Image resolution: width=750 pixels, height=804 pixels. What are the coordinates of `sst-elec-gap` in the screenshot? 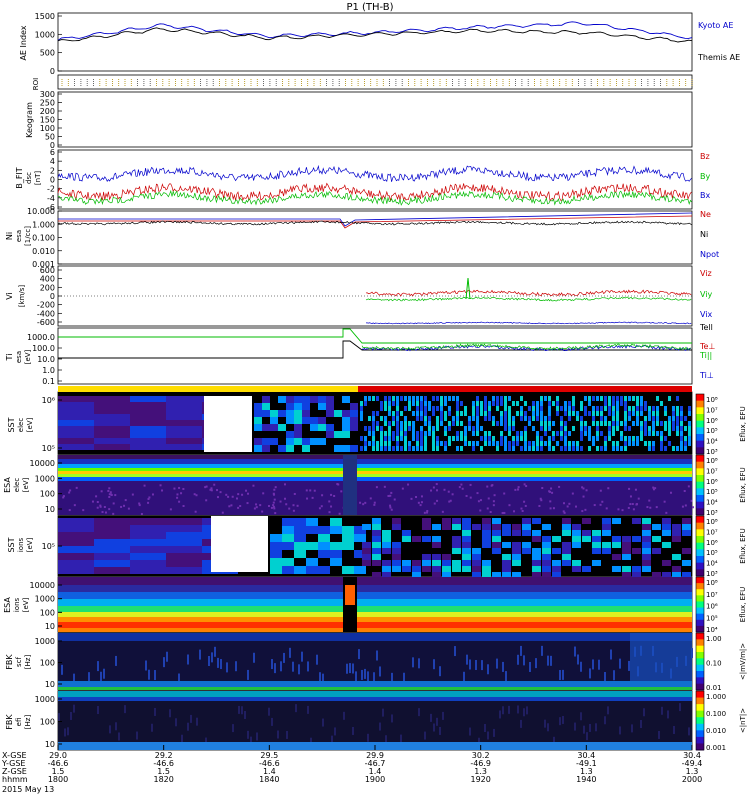 It's located at (228, 424).